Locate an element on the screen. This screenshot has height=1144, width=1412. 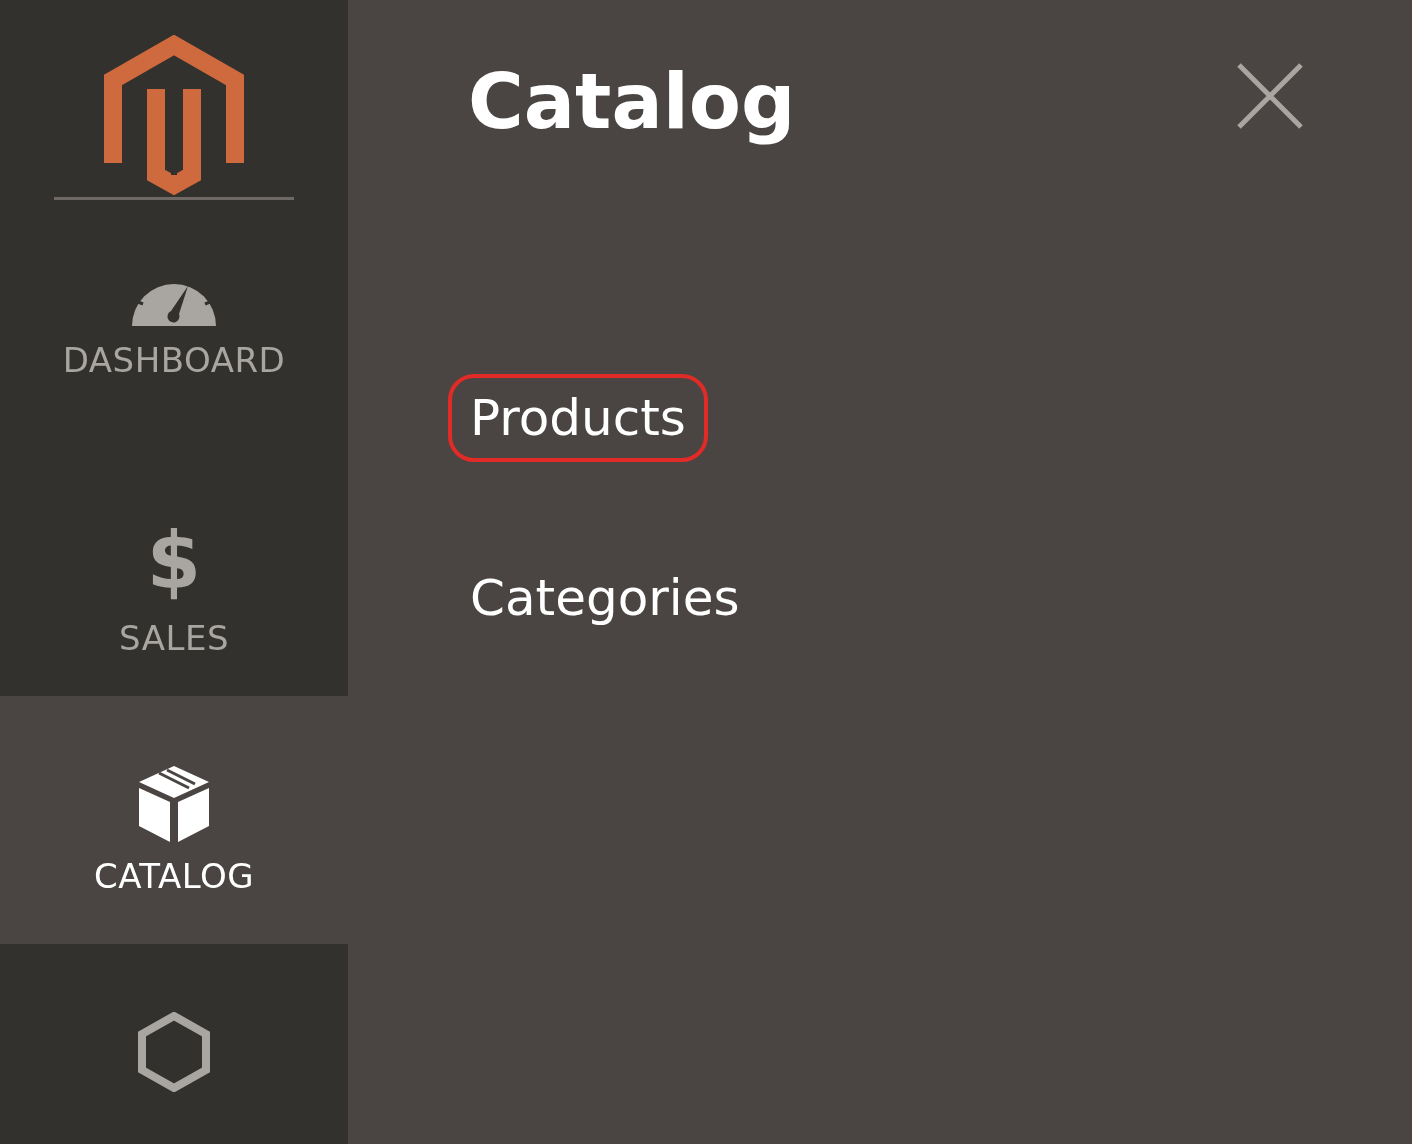
nav-item: CATALOG is located at coordinates (174, 820).